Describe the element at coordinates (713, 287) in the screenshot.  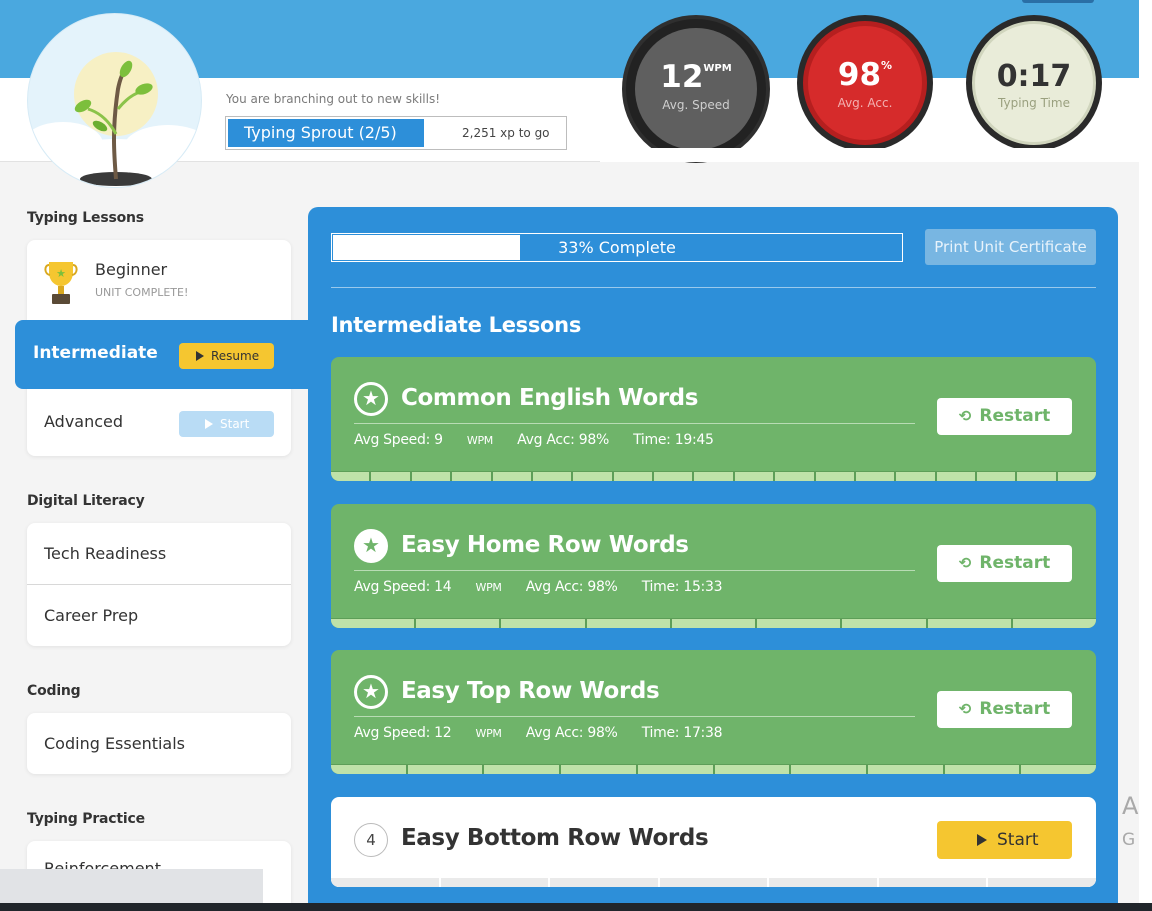
I see `panel-divider` at that location.